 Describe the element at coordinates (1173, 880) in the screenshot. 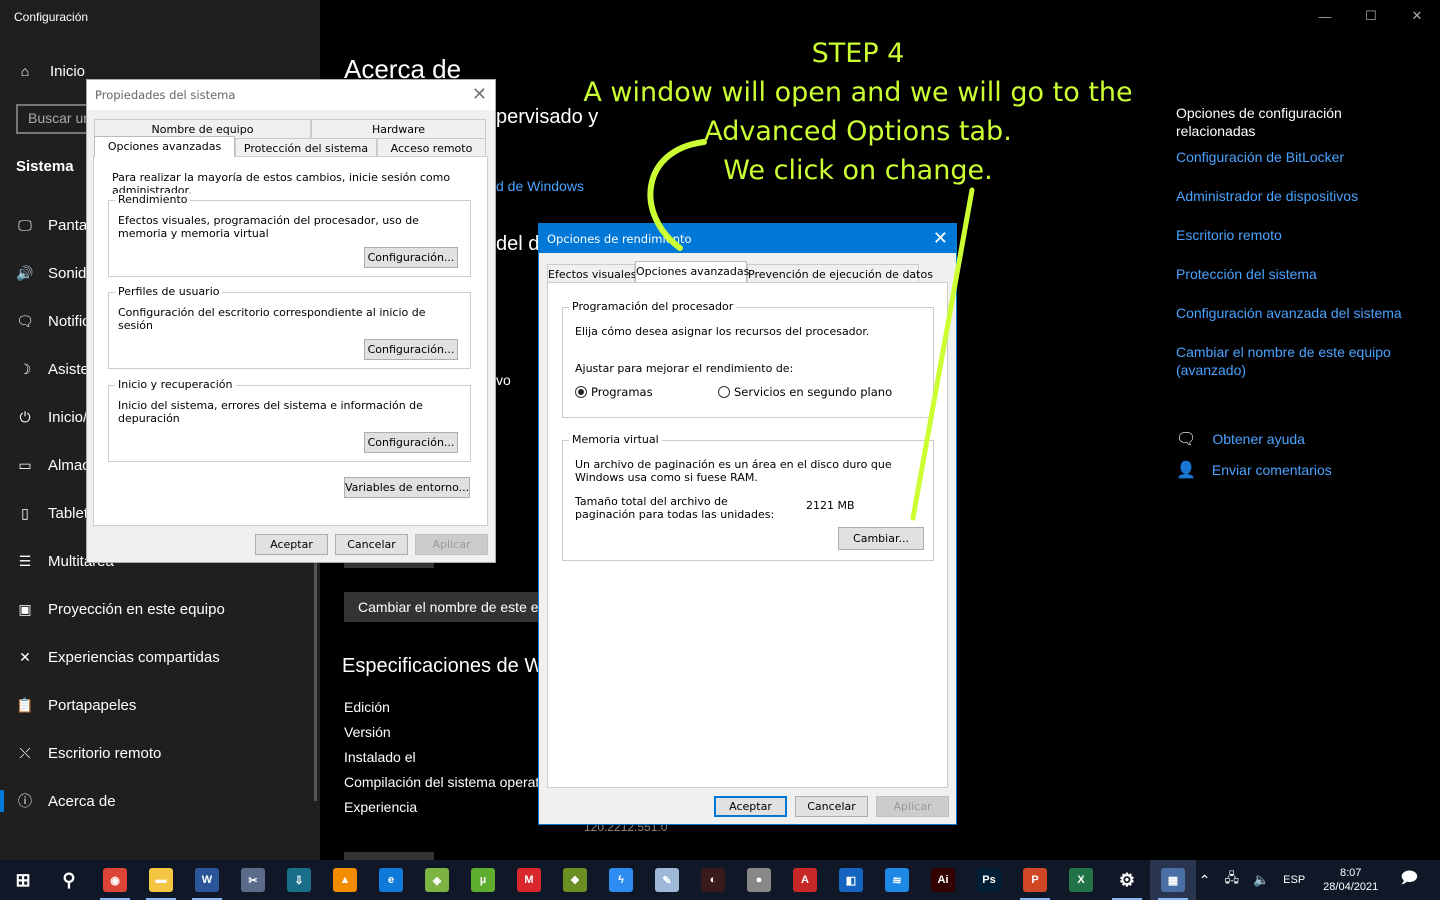

I see `taskbar-button: ▦` at that location.